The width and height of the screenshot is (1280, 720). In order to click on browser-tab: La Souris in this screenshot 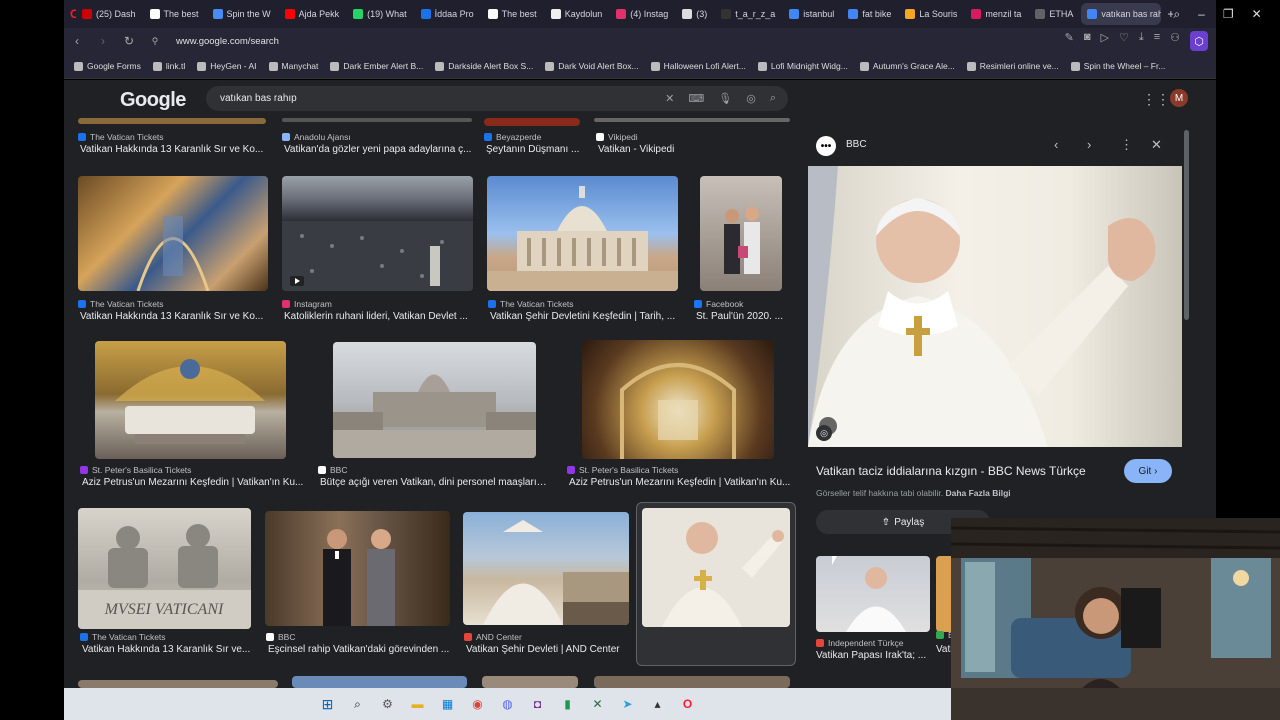, I will do `click(931, 14)`.